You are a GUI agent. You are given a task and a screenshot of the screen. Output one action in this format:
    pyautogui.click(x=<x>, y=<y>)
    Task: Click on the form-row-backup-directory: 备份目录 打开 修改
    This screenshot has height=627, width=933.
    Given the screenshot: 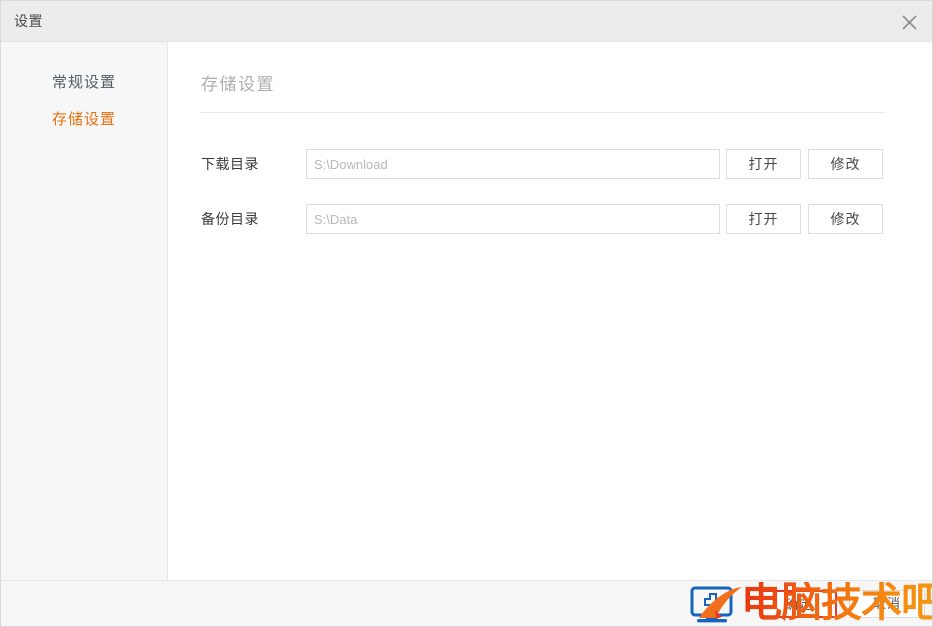 What is the action you would take?
    pyautogui.click(x=558, y=219)
    